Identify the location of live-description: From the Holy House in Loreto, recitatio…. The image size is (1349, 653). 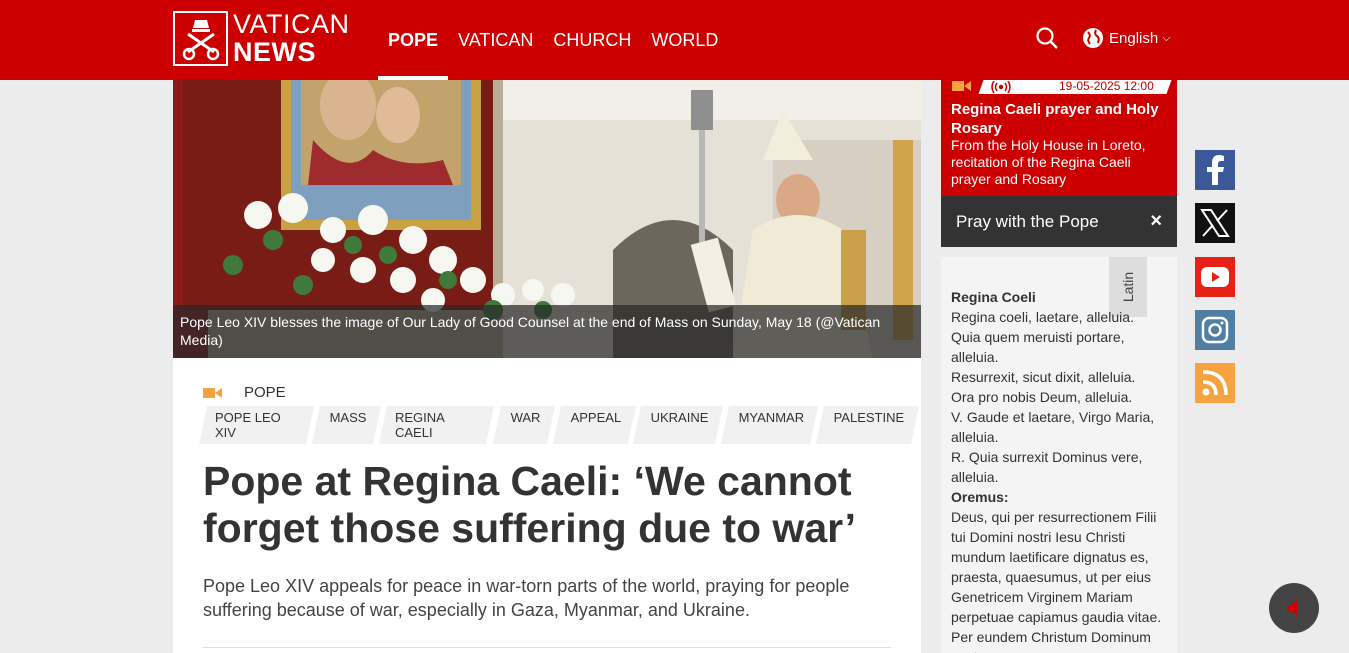
(1048, 162).